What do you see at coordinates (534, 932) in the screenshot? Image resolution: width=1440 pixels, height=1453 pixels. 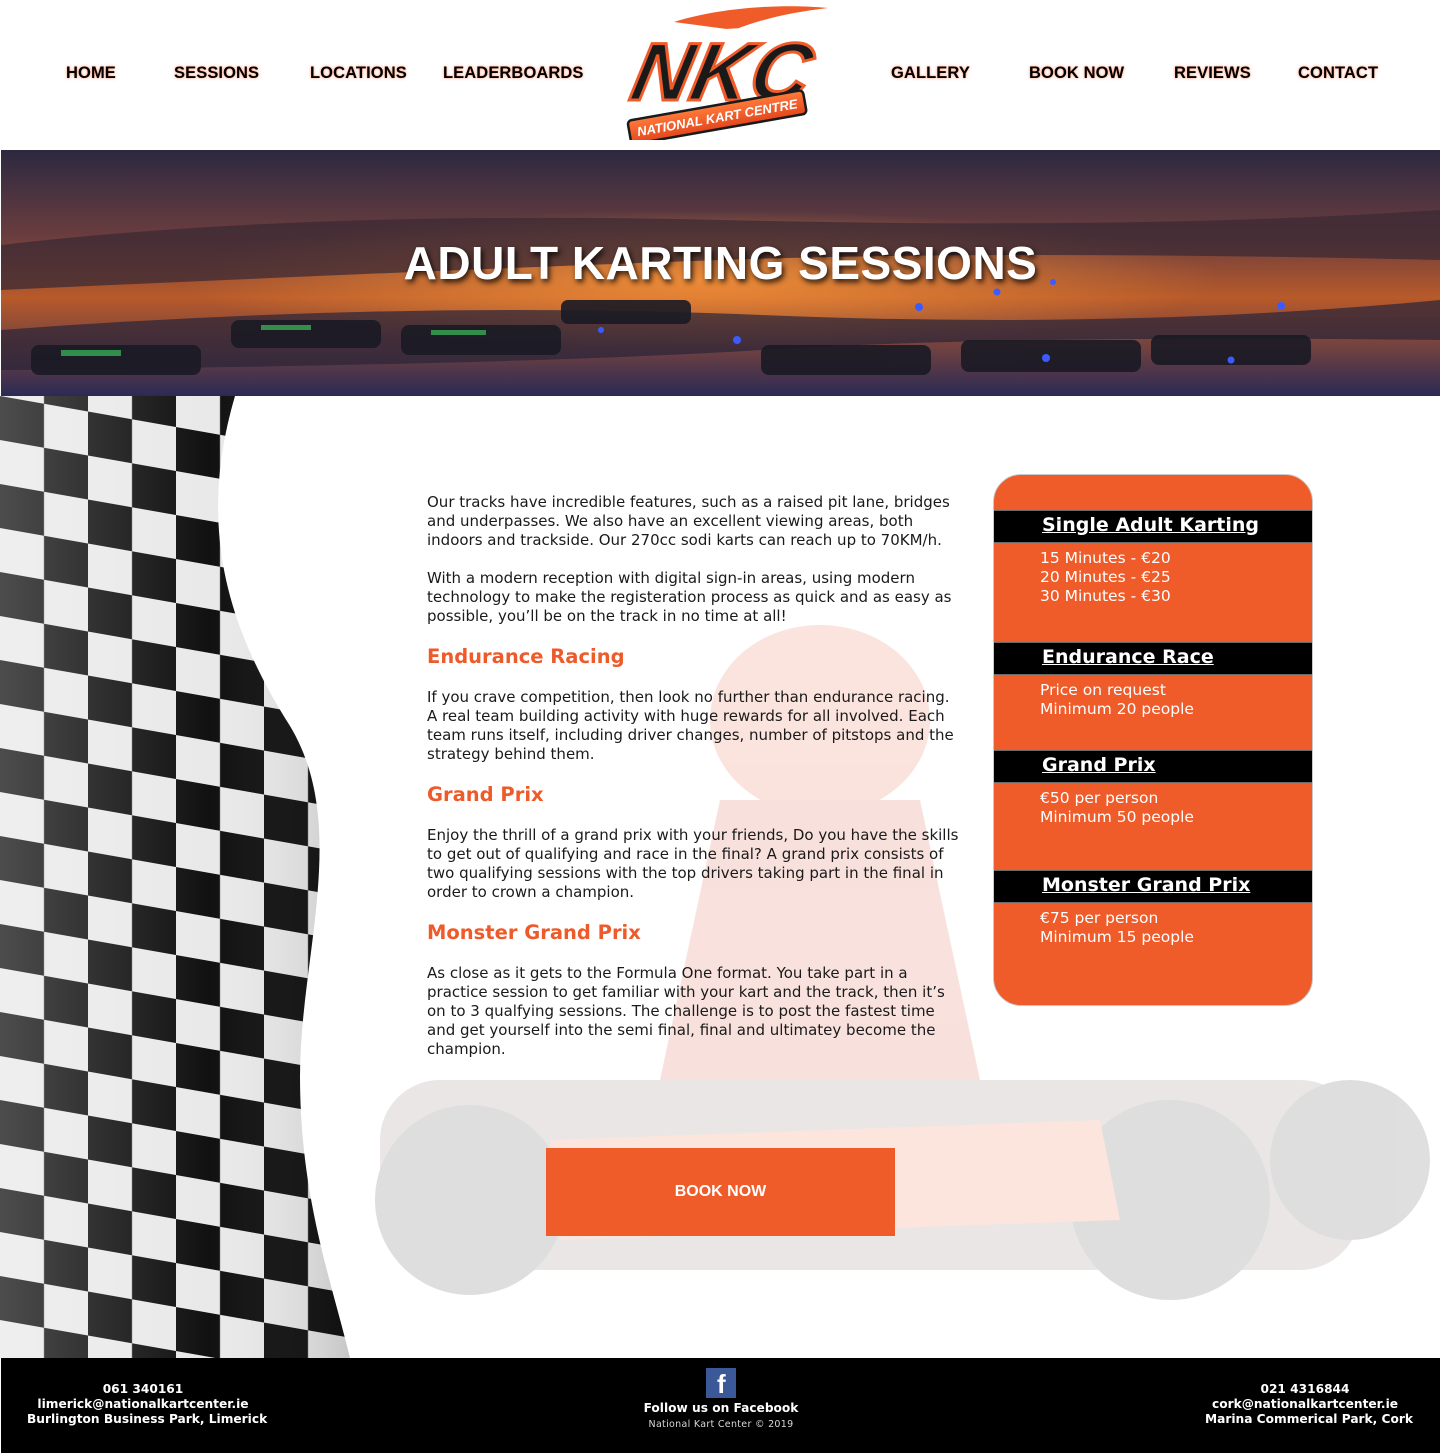 I see `monster-heading: Monster Grand Prix` at bounding box center [534, 932].